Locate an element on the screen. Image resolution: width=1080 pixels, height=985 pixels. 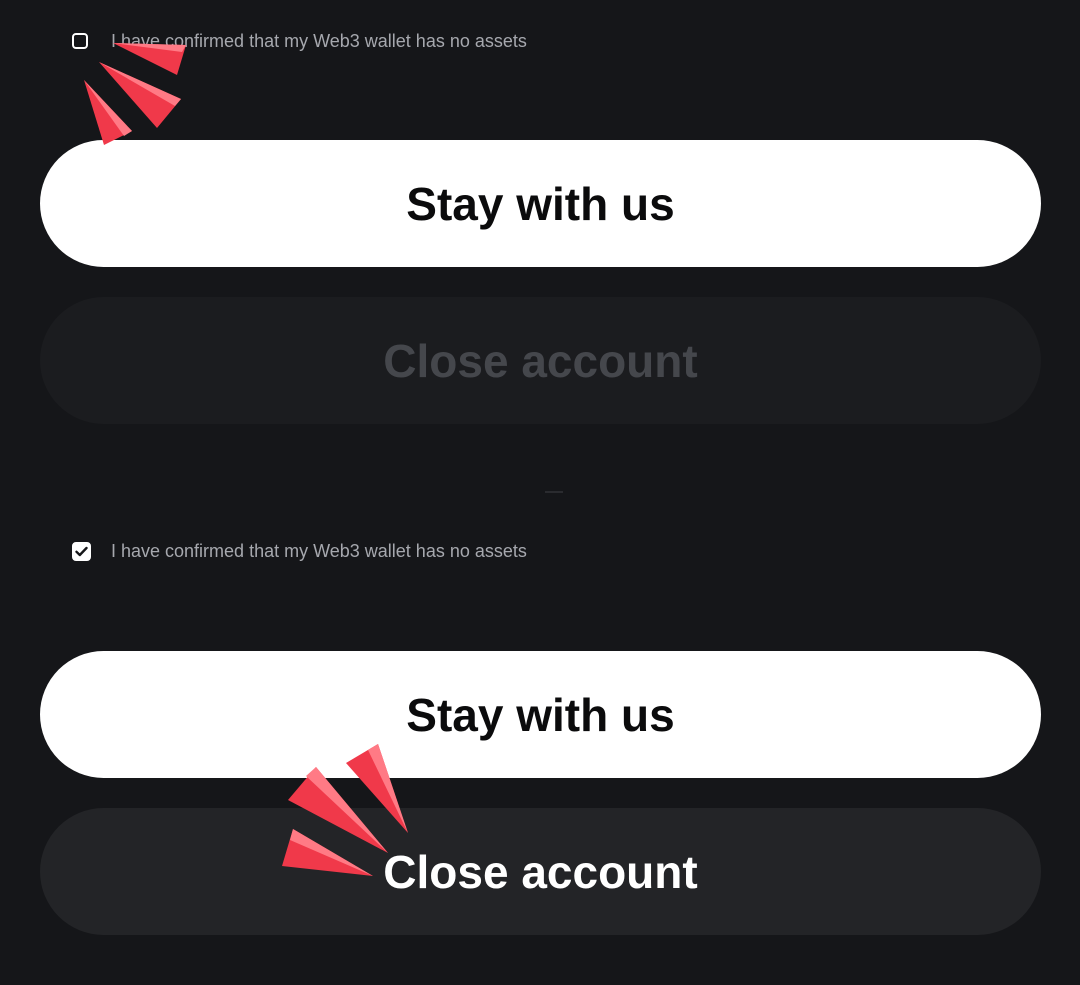
confirm-checkbox-checked is located at coordinates (81, 551).